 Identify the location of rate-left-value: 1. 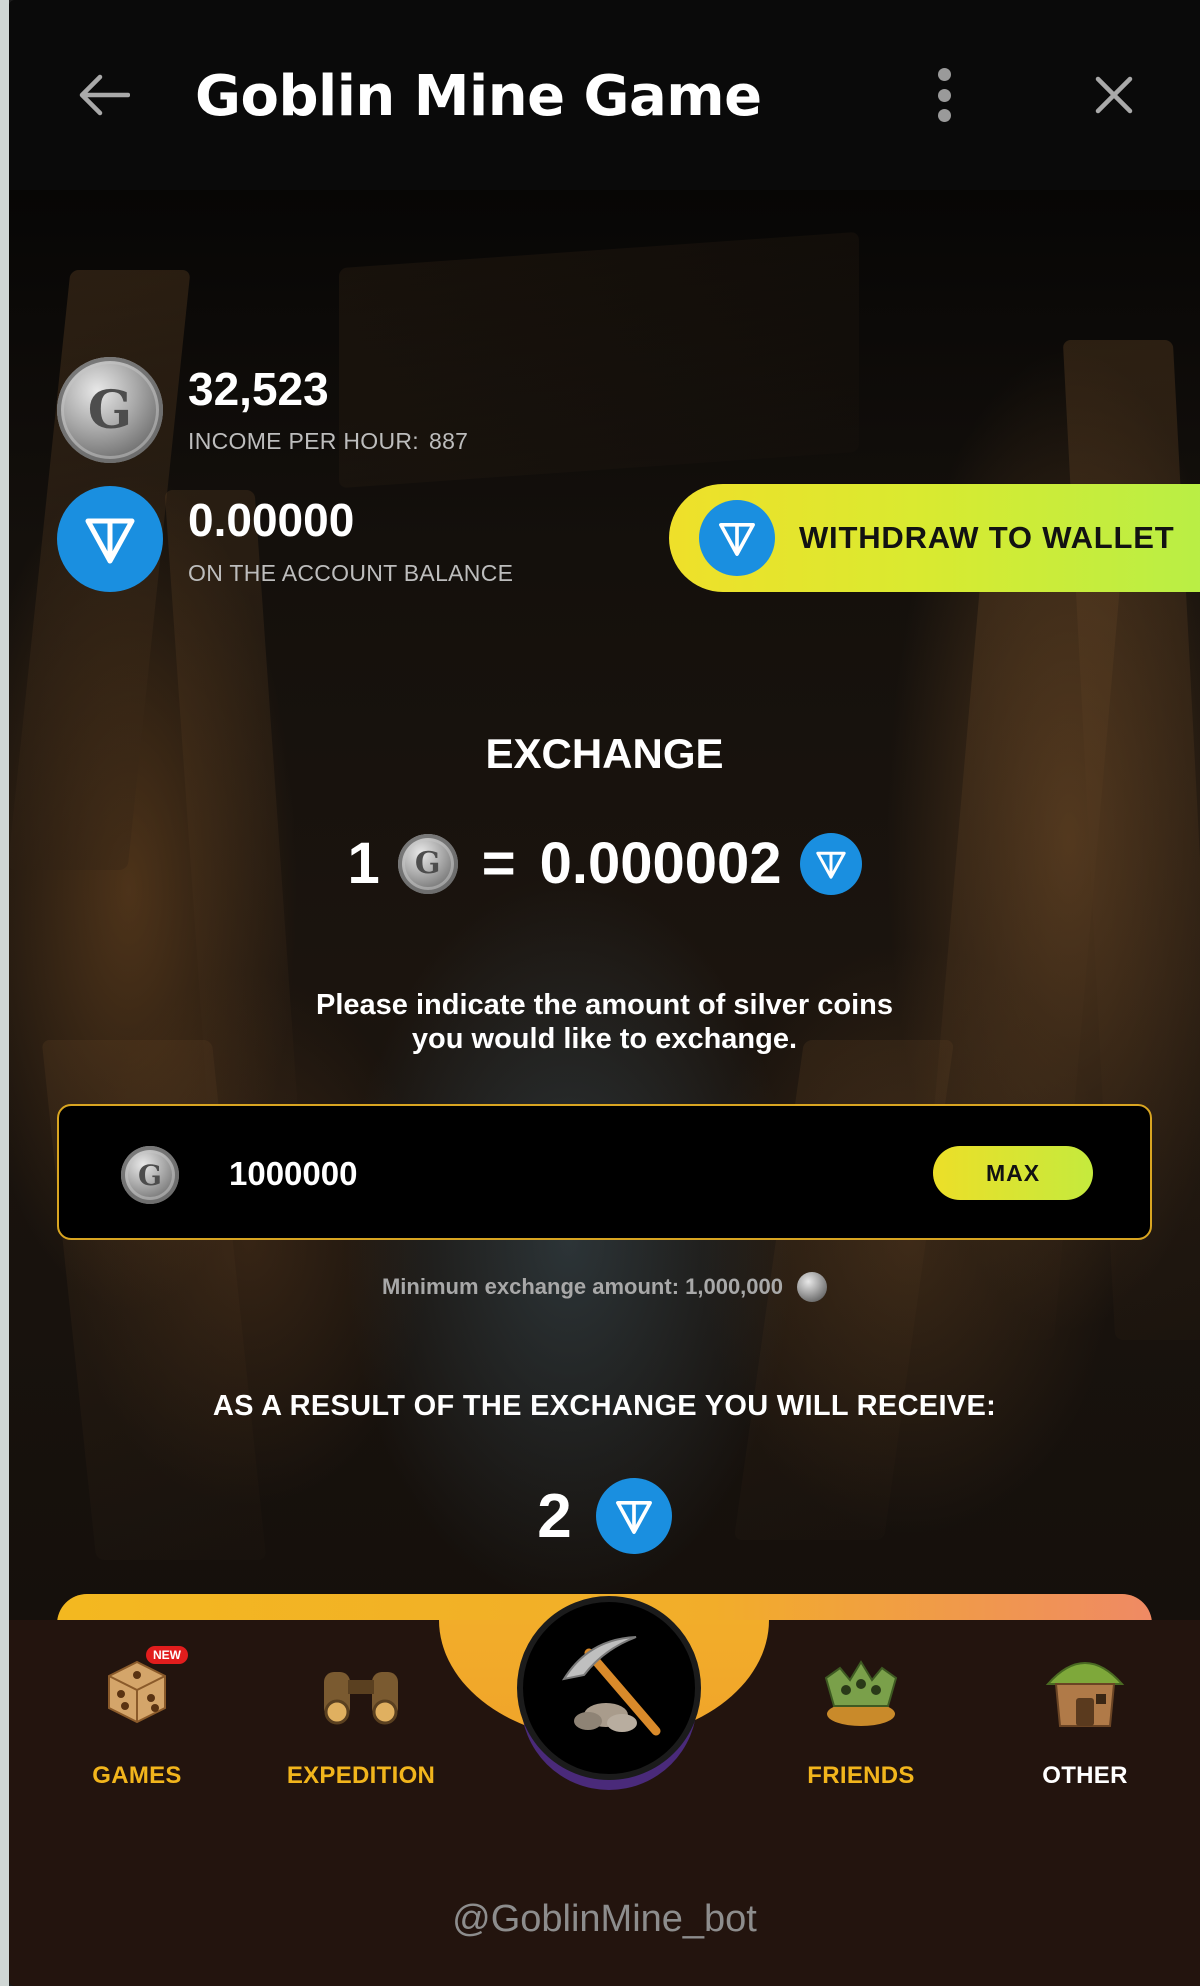
(363, 863).